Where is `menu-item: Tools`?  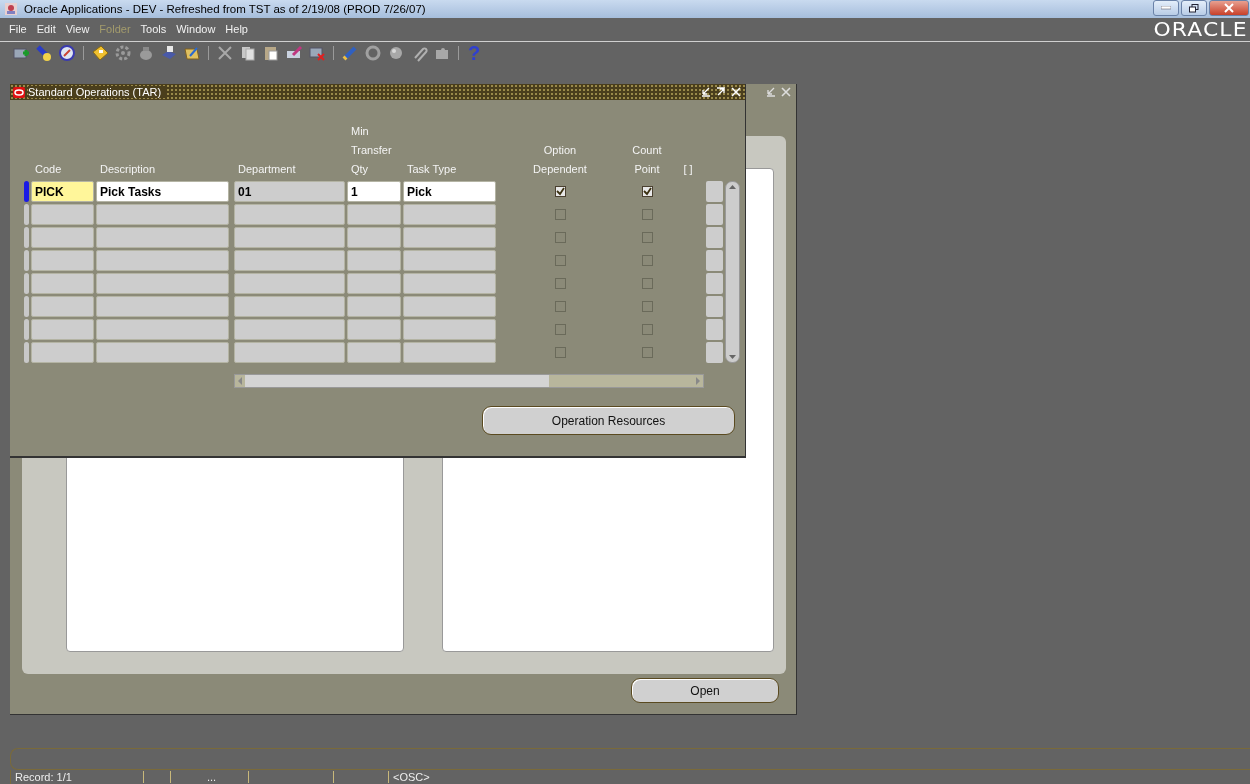
menu-item: Tools is located at coordinates (153, 29).